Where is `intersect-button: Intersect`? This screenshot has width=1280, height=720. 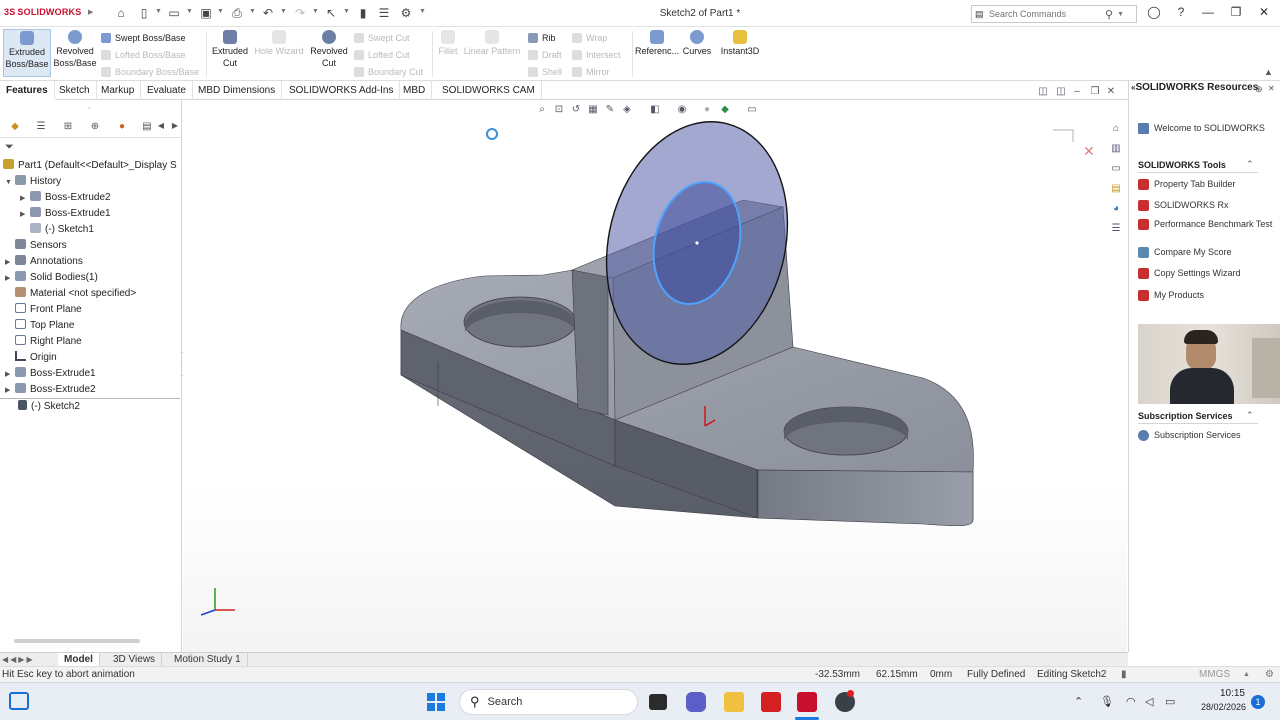 intersect-button: Intersect is located at coordinates (596, 54).